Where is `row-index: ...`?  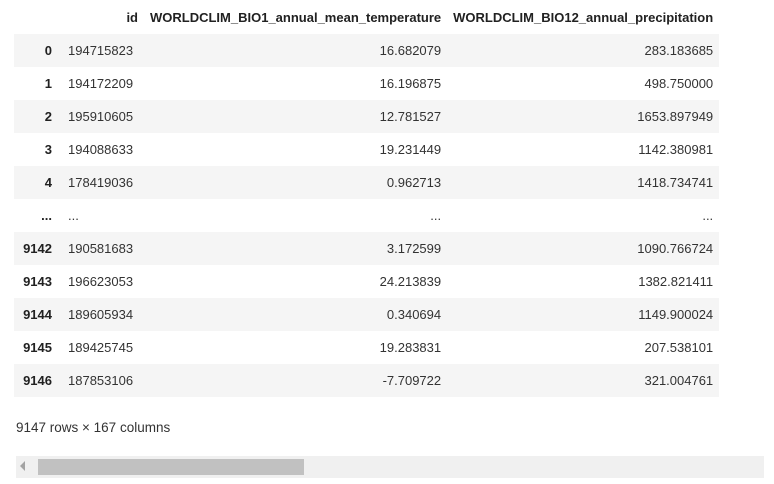
row-index: ... is located at coordinates (46, 215).